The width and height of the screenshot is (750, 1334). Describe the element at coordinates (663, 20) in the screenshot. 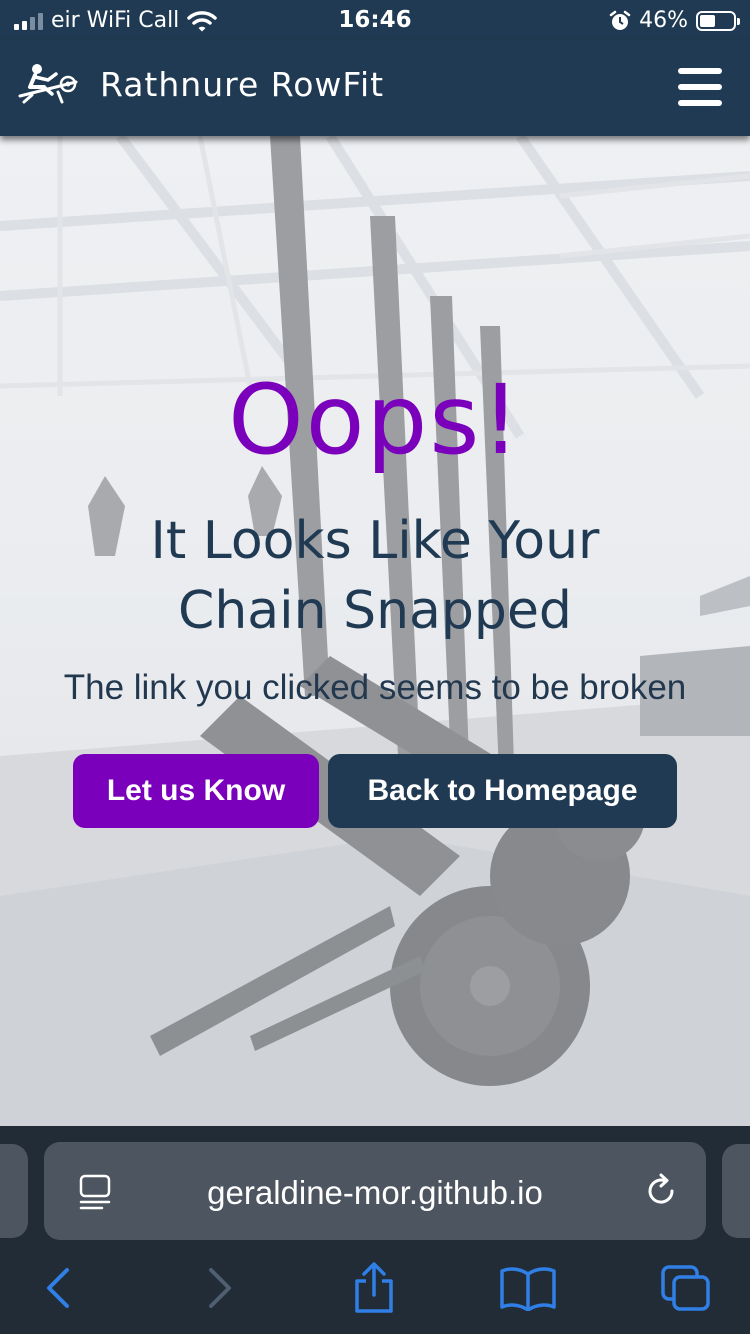

I see `battery-percent: 46%` at that location.